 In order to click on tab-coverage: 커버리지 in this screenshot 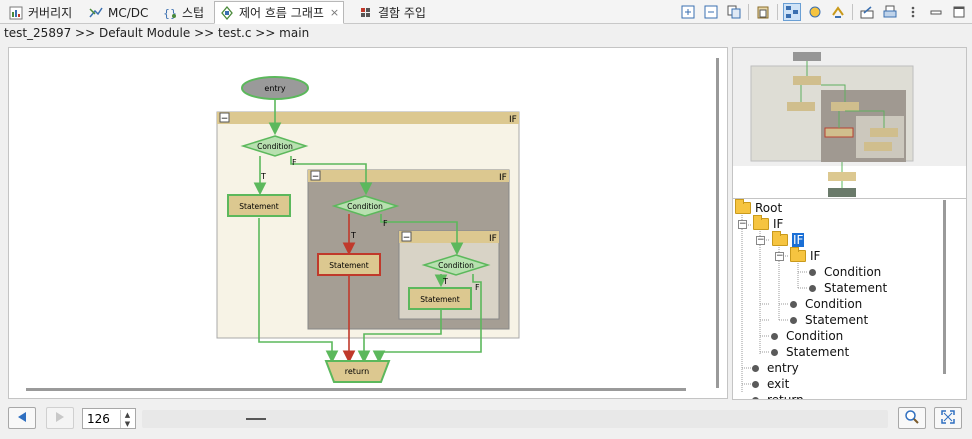, I will do `click(40, 12)`.